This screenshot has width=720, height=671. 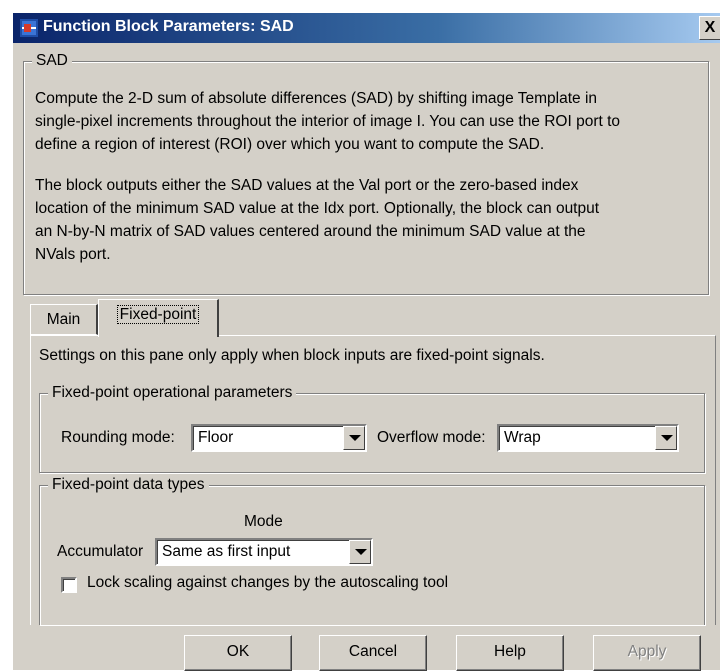 I want to click on ok-button: OK, so click(x=238, y=653).